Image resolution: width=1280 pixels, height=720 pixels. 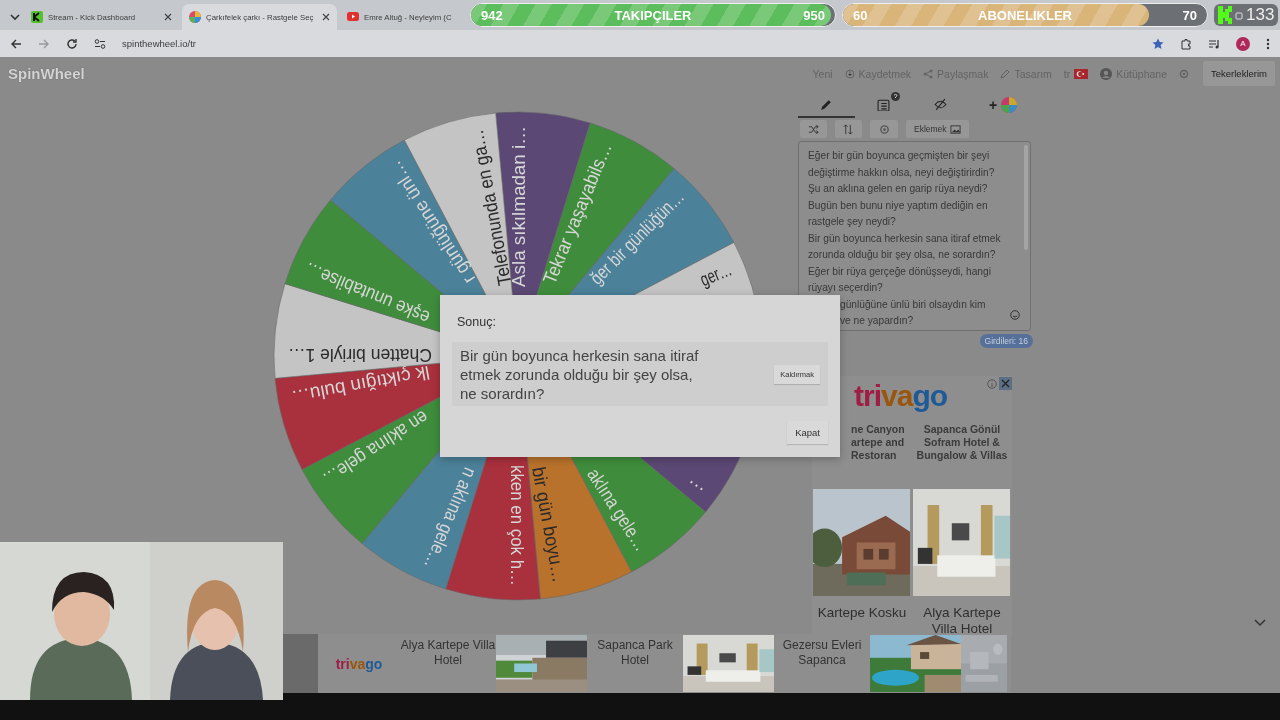 What do you see at coordinates (899, 271) in the screenshot?
I see `entry-line: Eğer bir rüya gerçeğe dönüşseydi, hangi` at bounding box center [899, 271].